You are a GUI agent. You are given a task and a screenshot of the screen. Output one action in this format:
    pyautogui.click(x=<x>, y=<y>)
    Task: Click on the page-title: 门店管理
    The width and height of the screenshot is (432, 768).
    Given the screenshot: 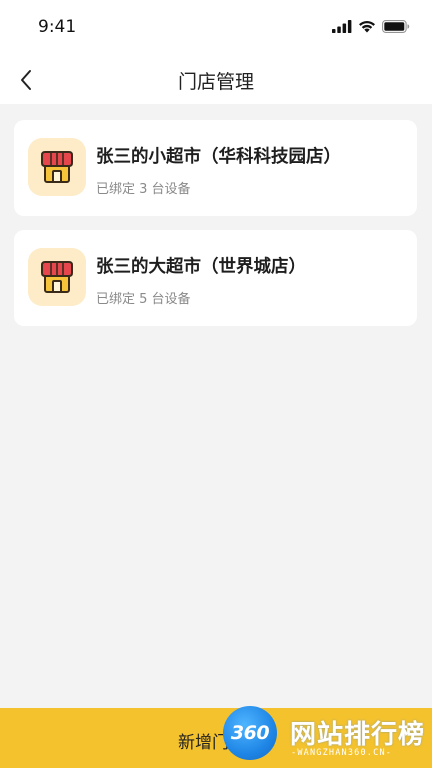 What is the action you would take?
    pyautogui.click(x=215, y=82)
    